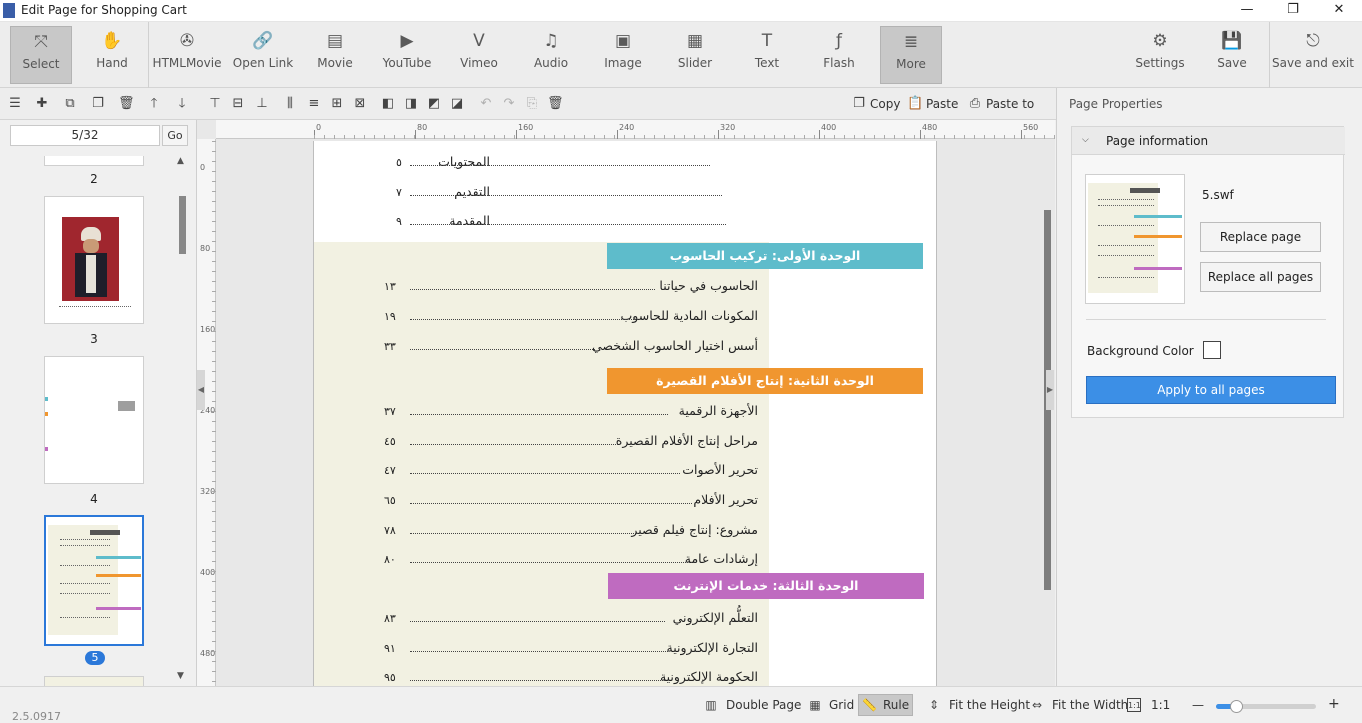  What do you see at coordinates (623, 55) in the screenshot?
I see `image-button: ▣ Image` at bounding box center [623, 55].